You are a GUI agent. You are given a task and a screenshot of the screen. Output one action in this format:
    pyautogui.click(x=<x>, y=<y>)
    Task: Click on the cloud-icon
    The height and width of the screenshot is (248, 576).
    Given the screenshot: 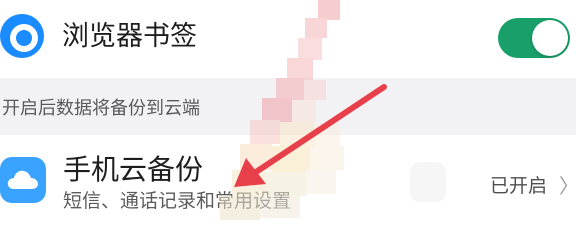 What is the action you would take?
    pyautogui.click(x=23, y=180)
    